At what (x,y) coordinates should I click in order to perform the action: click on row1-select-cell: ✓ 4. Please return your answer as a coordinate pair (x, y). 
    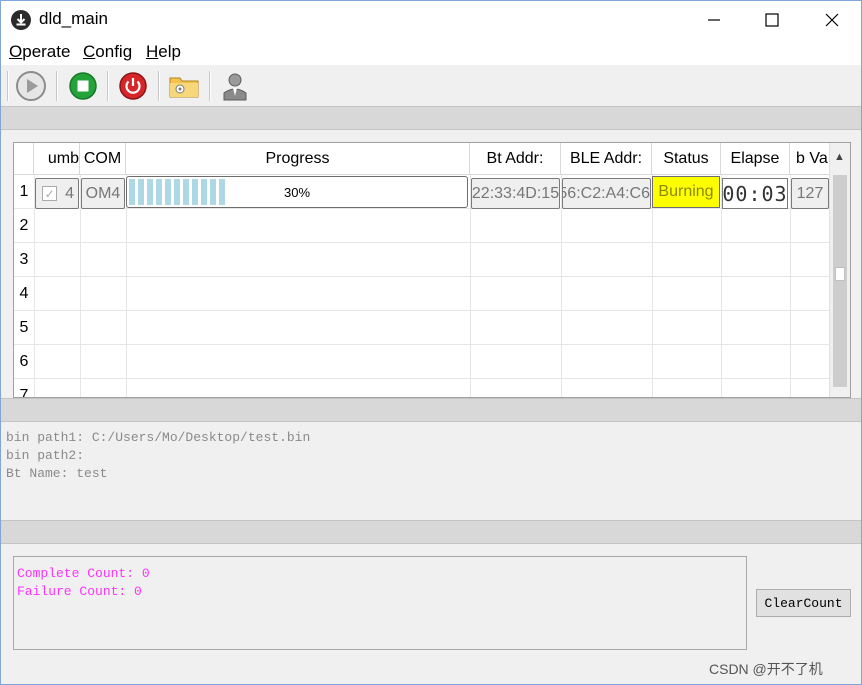
    Looking at the image, I should click on (57, 193).